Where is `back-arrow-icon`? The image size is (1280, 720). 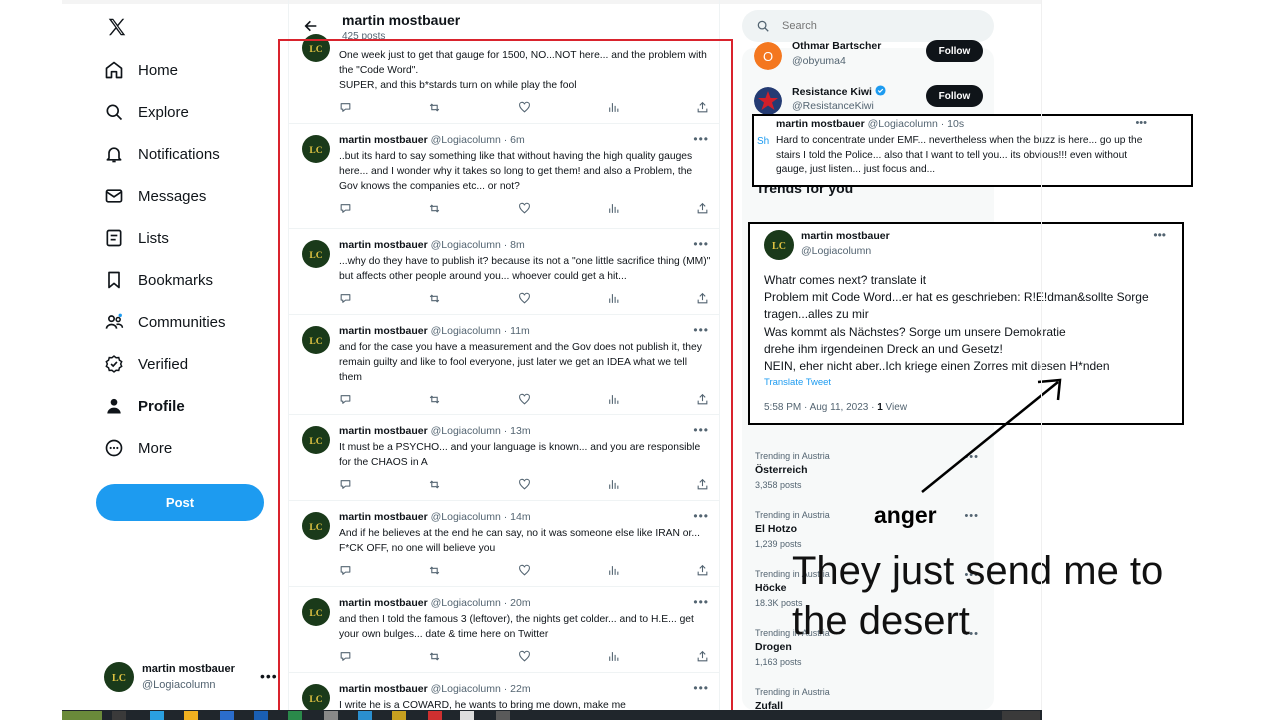 back-arrow-icon is located at coordinates (311, 26).